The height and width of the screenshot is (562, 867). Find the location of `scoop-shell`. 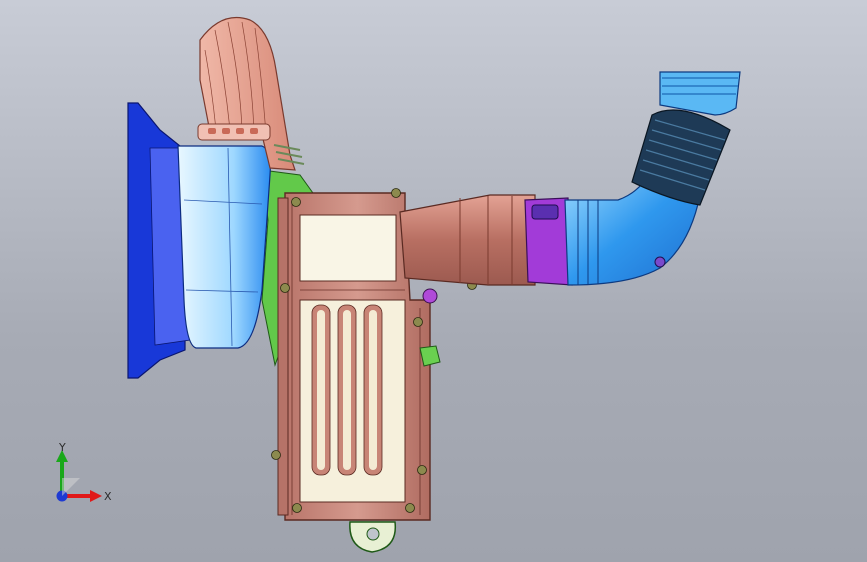

scoop-shell is located at coordinates (224, 247).